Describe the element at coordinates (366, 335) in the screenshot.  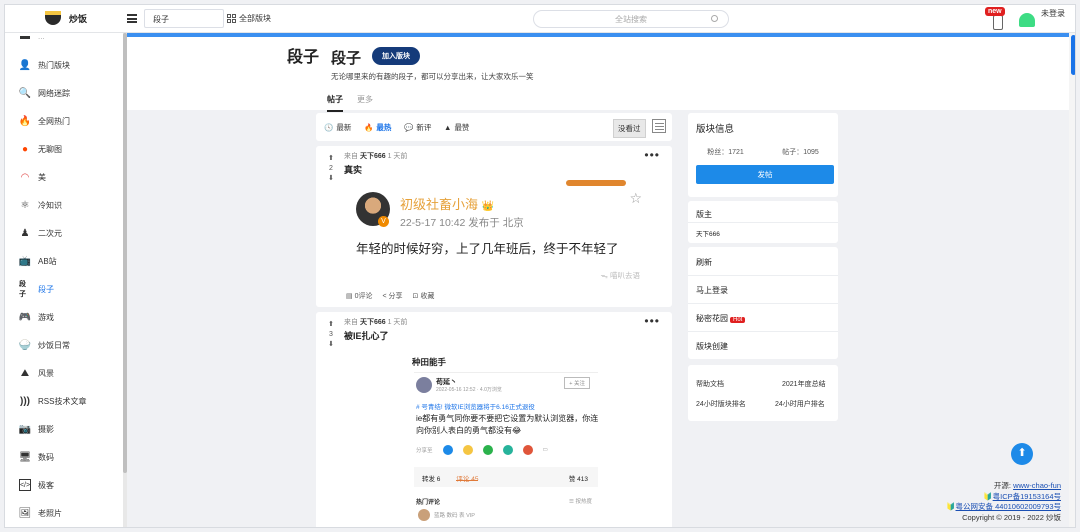
I see `post-title: 被IE扎心了` at that location.